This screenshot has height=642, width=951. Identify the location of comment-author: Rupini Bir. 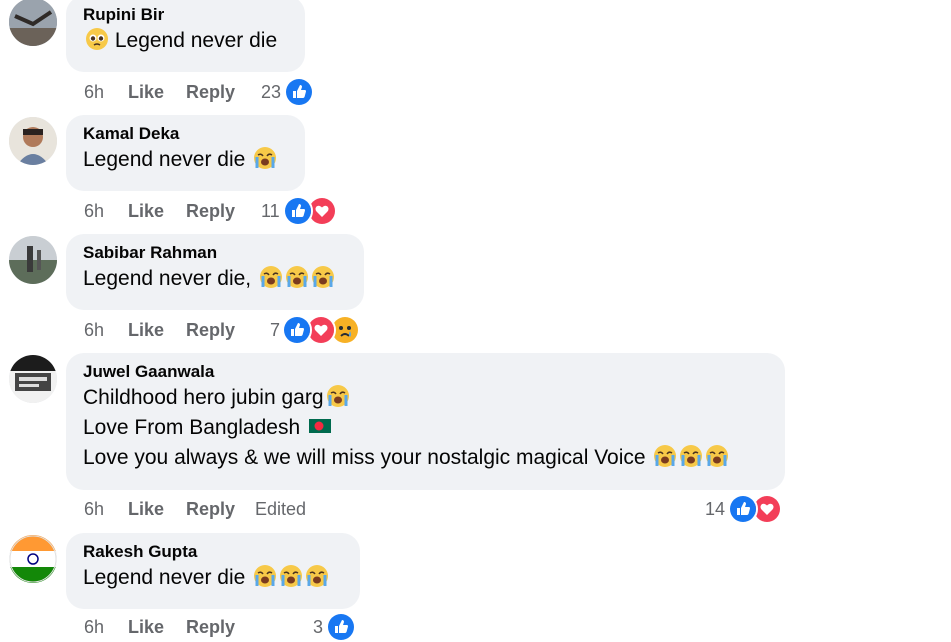
(185, 14).